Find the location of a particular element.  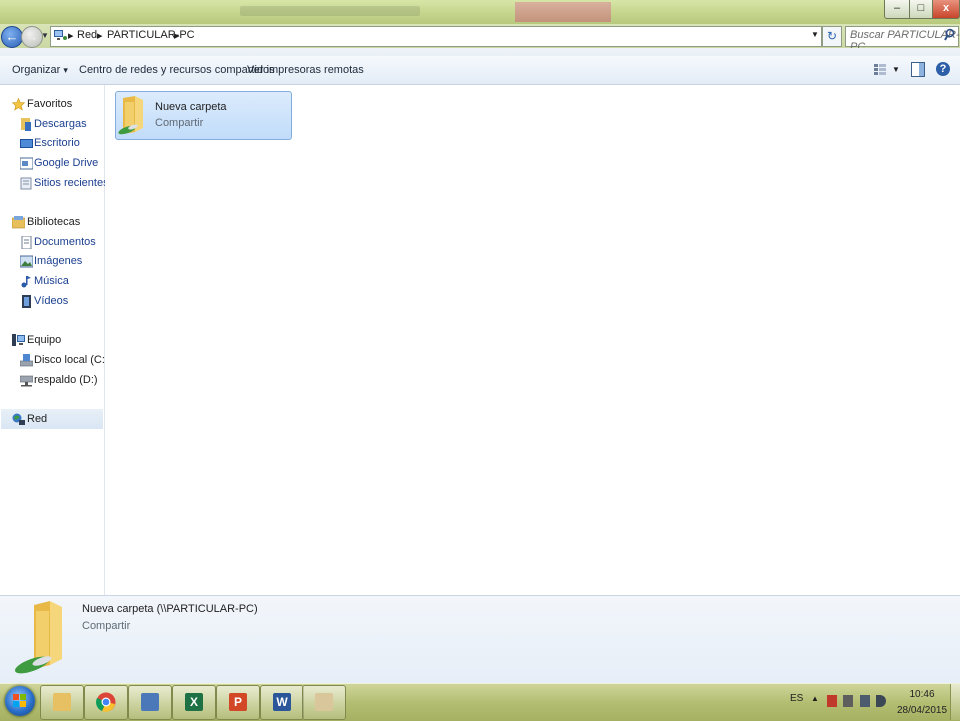

local-disk-icon is located at coordinates (26, 360).